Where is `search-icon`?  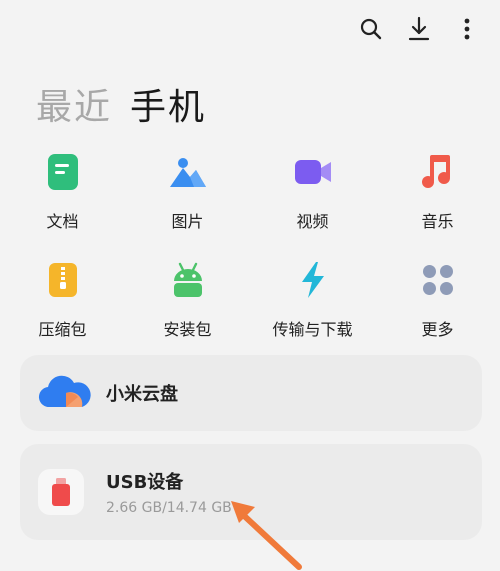 search-icon is located at coordinates (371, 29).